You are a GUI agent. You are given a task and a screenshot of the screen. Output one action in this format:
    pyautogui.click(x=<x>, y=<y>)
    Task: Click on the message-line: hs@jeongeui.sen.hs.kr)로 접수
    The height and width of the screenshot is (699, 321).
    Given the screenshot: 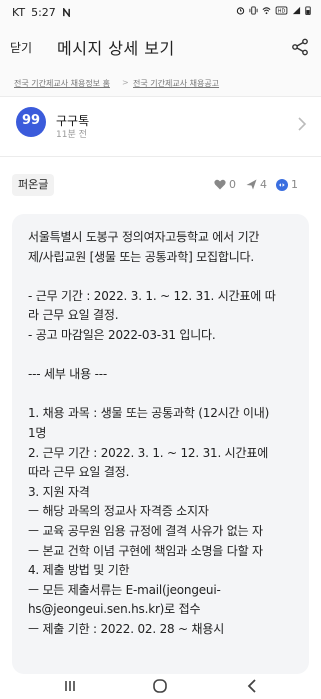 What is the action you would take?
    pyautogui.click(x=114, y=609)
    